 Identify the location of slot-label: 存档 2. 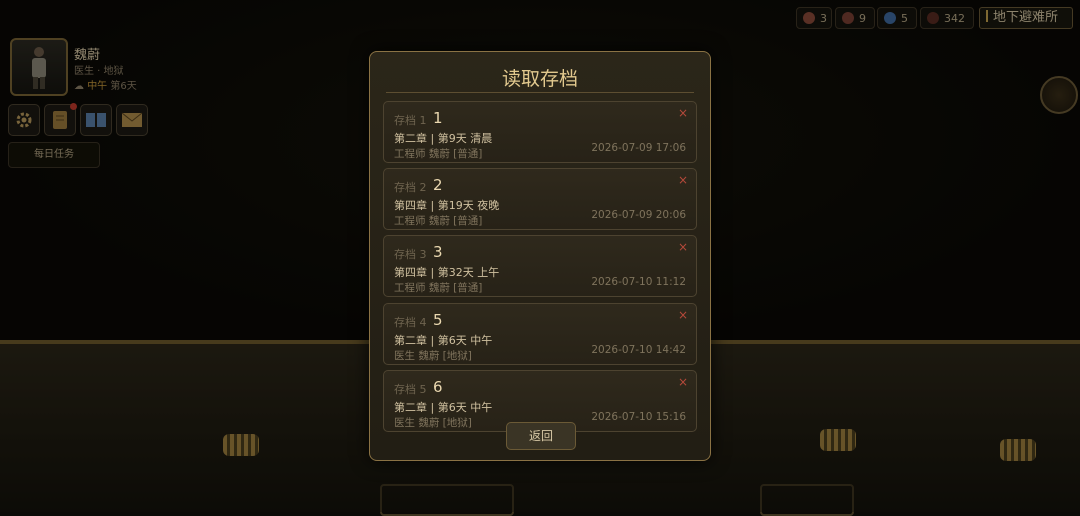
(410, 187).